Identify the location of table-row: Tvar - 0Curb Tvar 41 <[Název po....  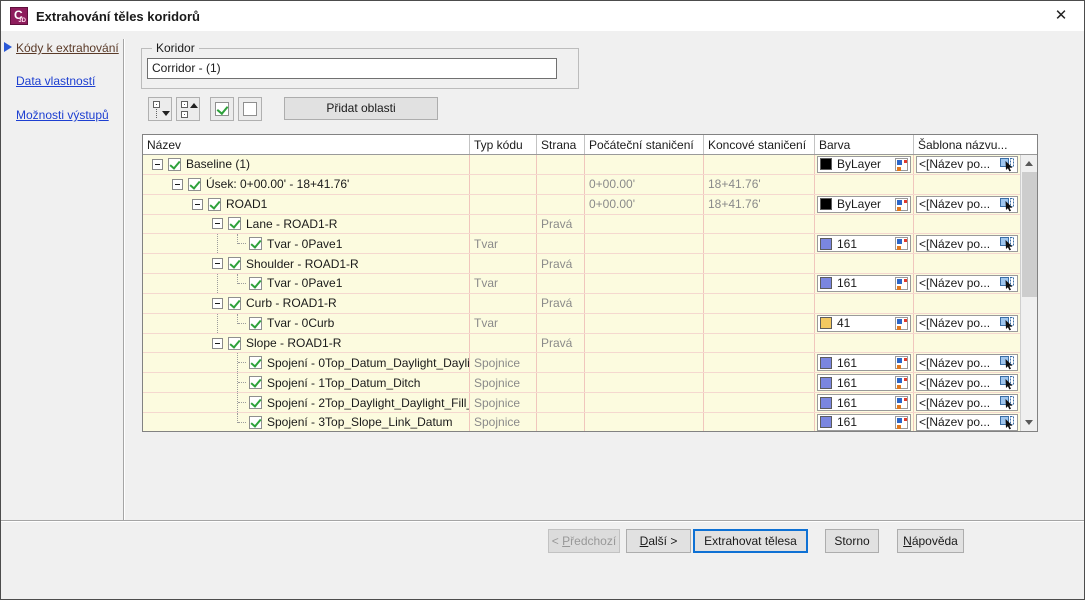
(581, 323).